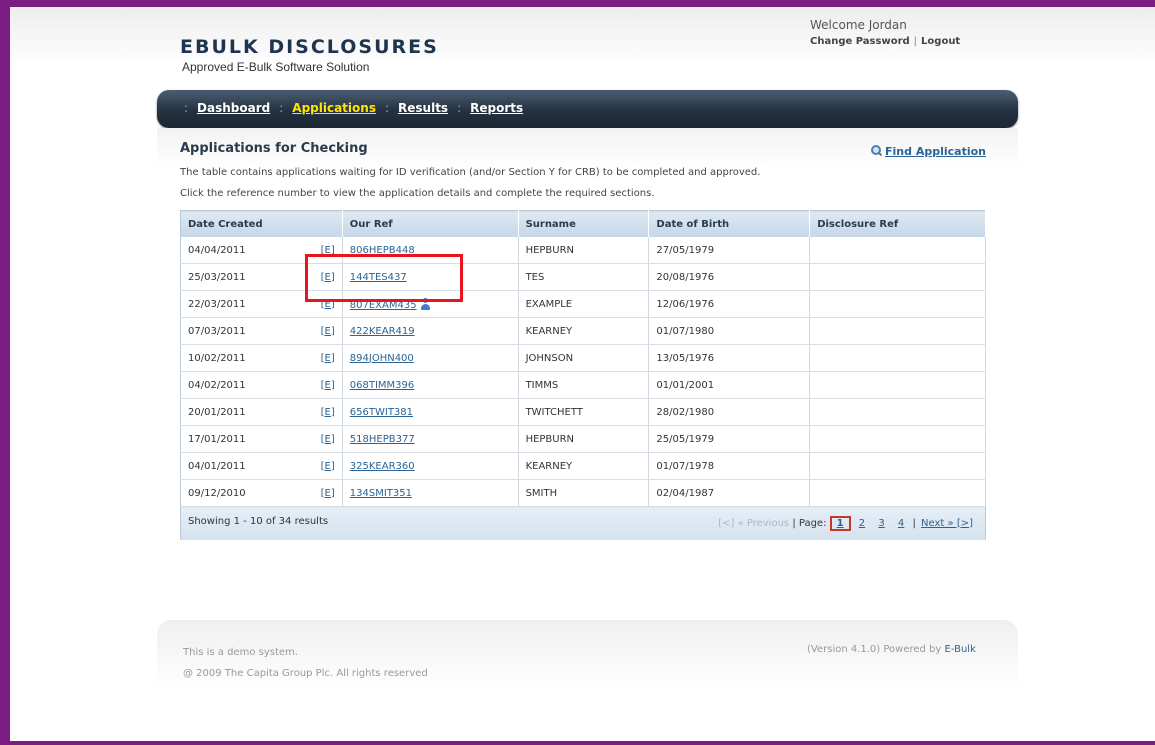 The width and height of the screenshot is (1155, 745). I want to click on table-row: 04/04/2011 [E] 806HEPB448 HEPBURN 27/05/1979, so click(583, 250).